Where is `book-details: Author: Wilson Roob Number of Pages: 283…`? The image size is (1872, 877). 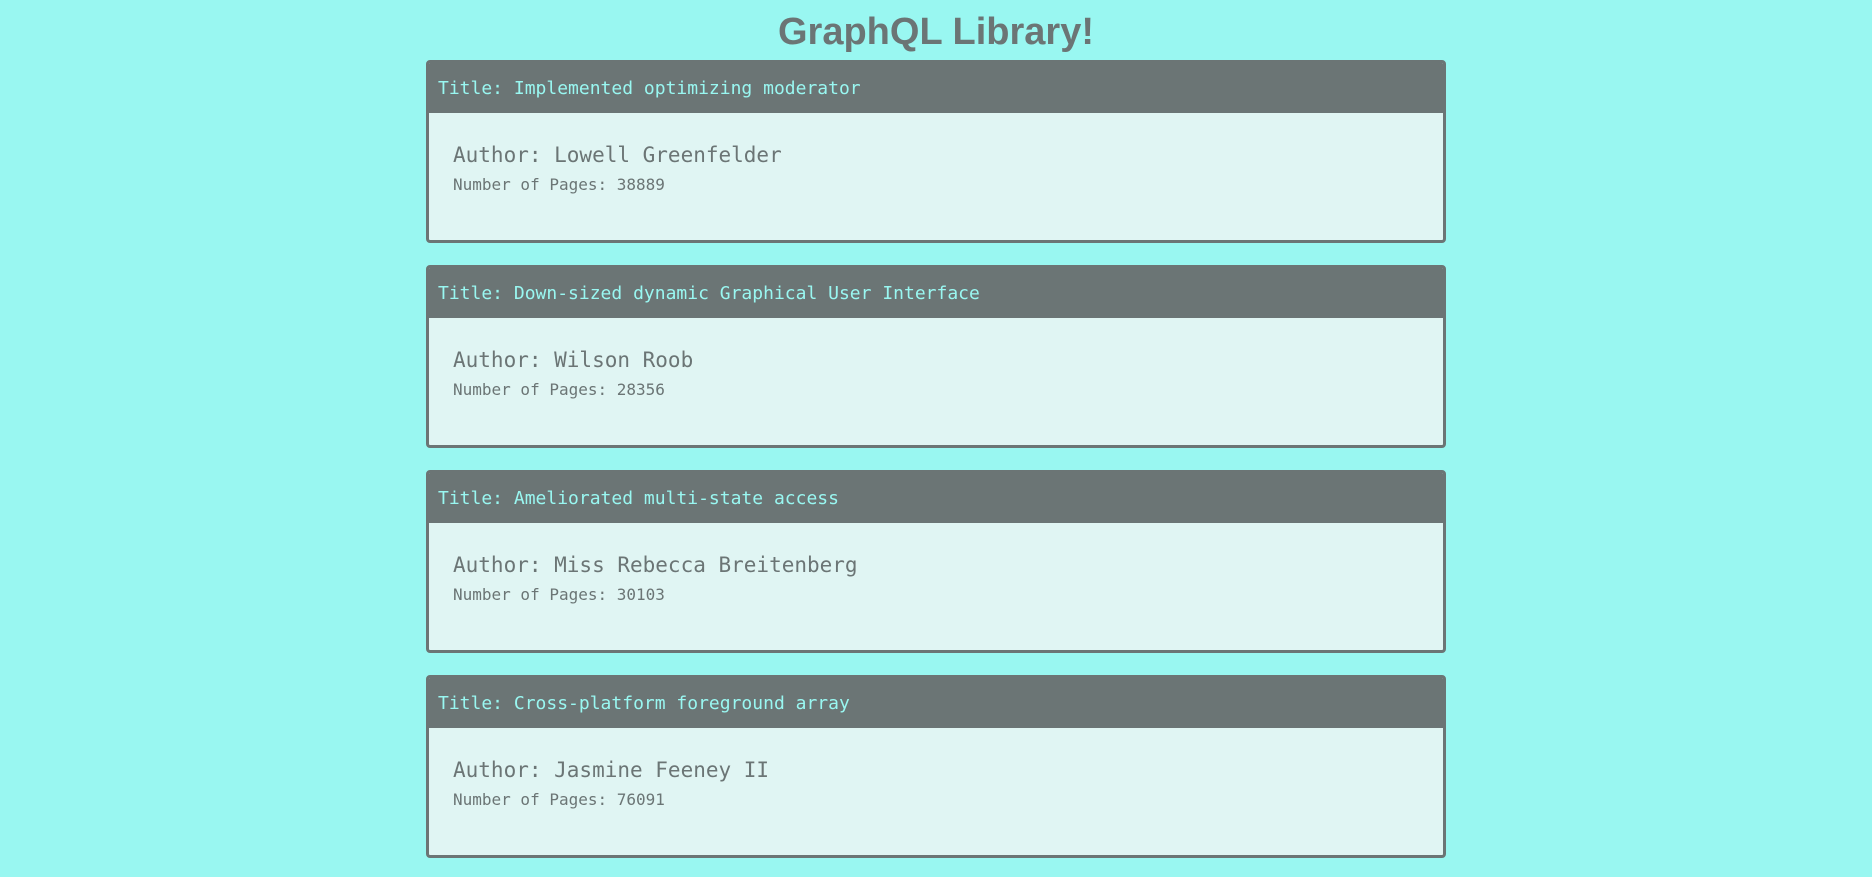 book-details: Author: Wilson Roob Number of Pages: 283… is located at coordinates (936, 359).